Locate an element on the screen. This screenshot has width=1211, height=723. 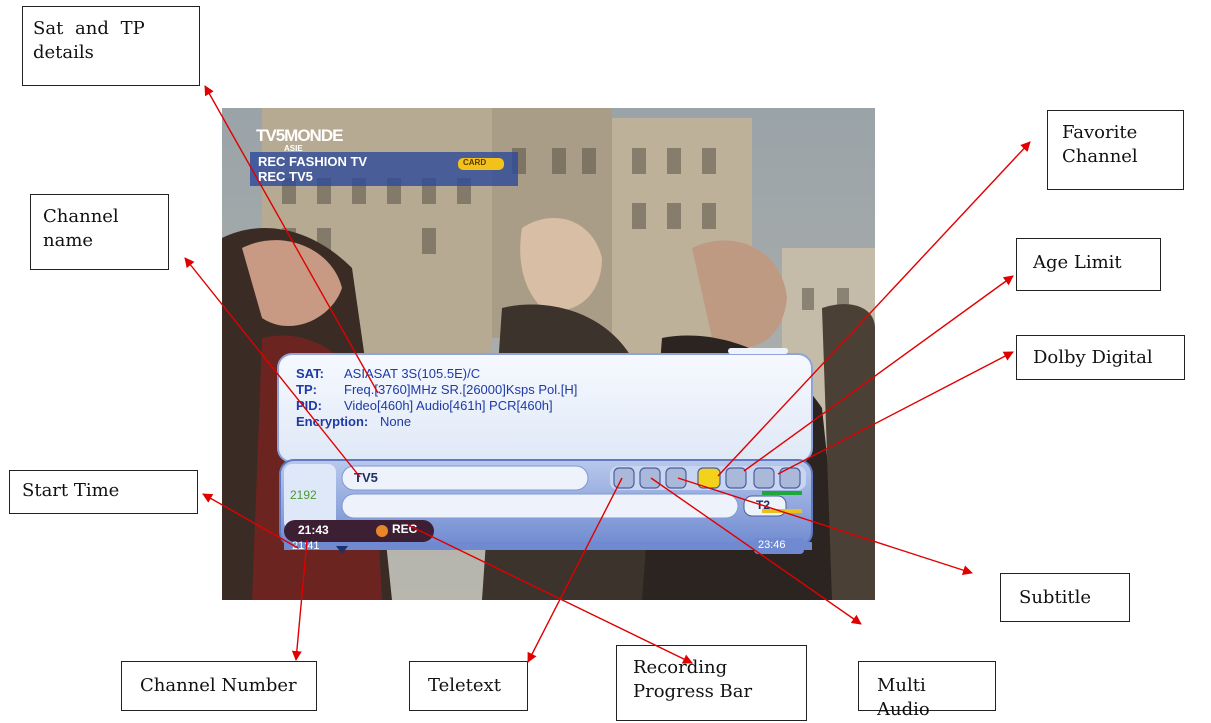
callout-multi-audio: Multi Audio is located at coordinates (927, 690).